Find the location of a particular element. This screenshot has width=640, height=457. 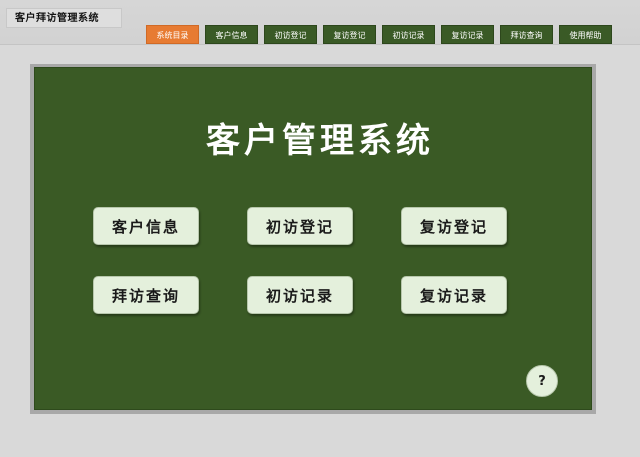

tab-revisit-register: 复访登记 is located at coordinates (349, 34).